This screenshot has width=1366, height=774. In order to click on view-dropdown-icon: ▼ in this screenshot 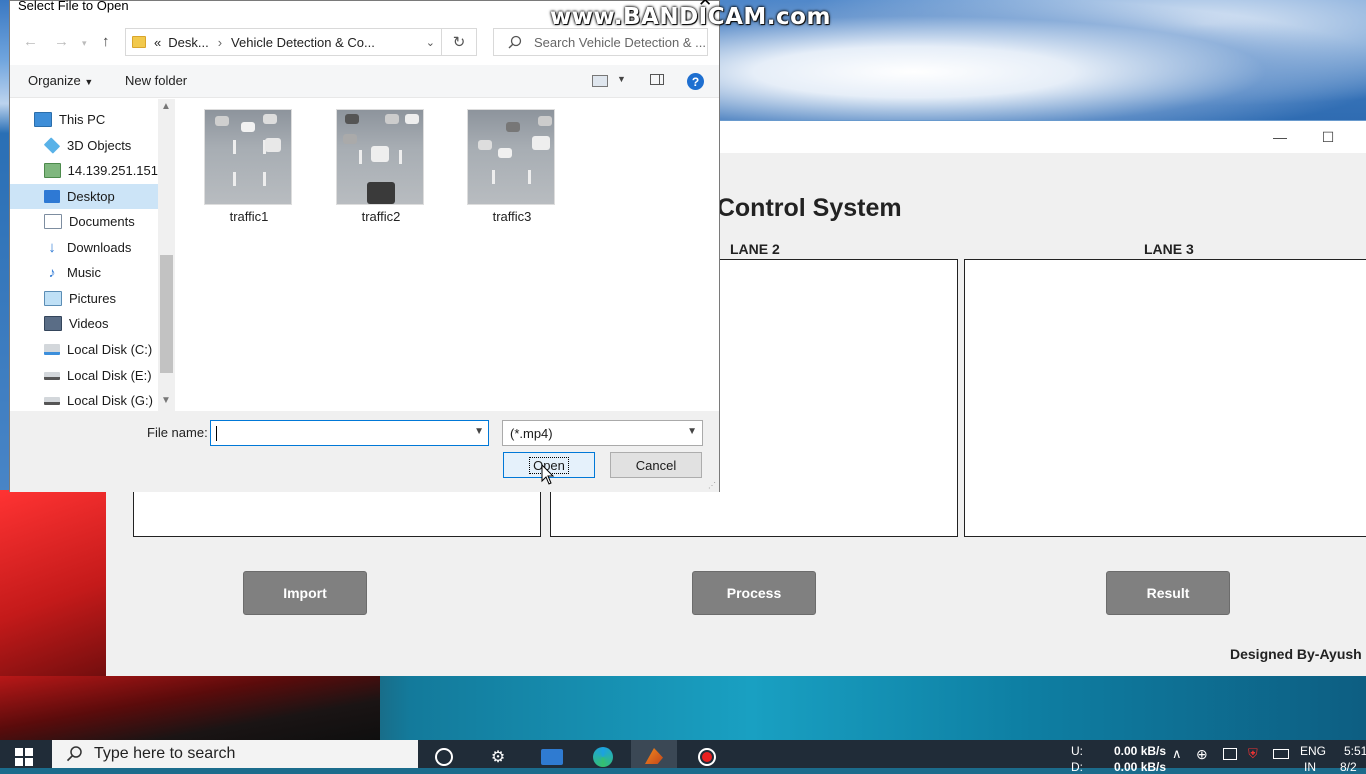, I will do `click(621, 79)`.